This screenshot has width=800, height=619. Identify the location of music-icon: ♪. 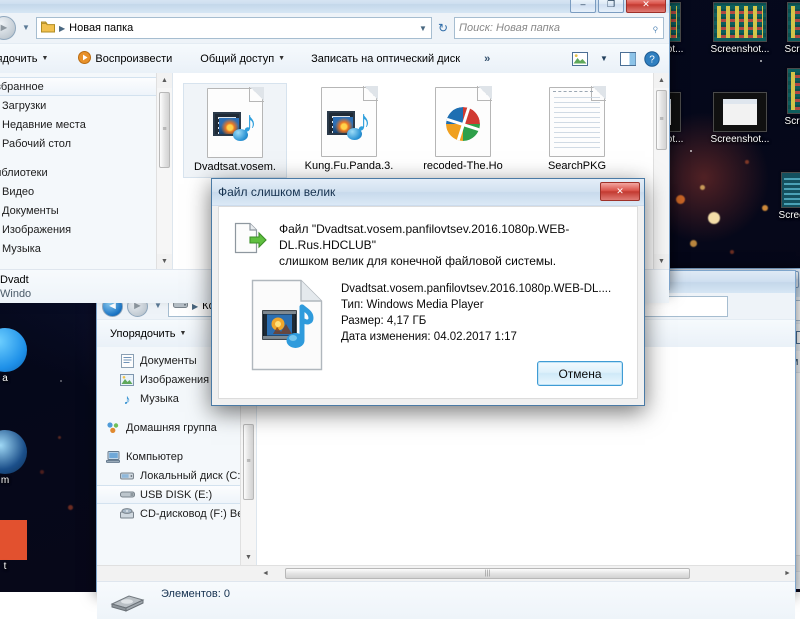
(127, 398).